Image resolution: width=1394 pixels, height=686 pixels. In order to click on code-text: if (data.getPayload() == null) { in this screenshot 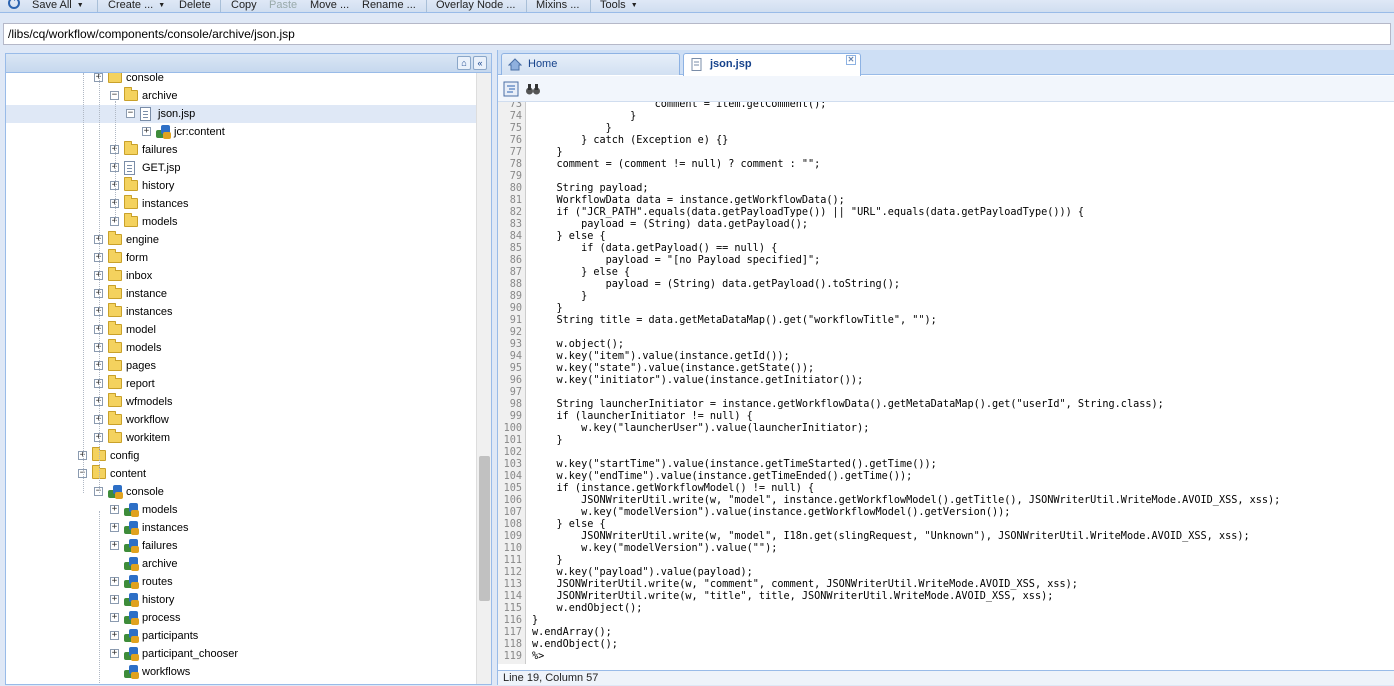, I will do `click(655, 248)`.